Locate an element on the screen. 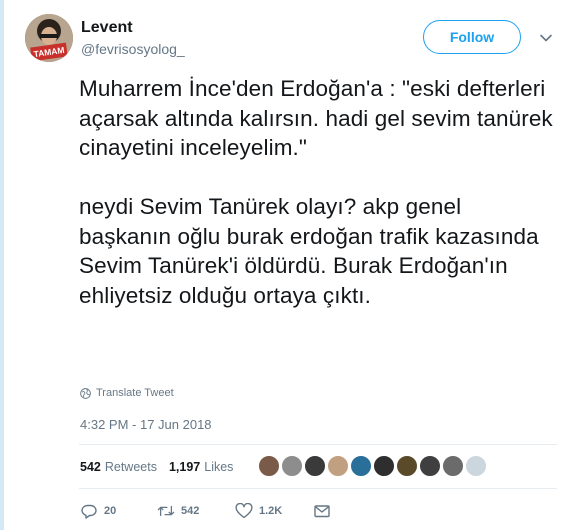  likes-stat: 1,197 Likes is located at coordinates (201, 467).